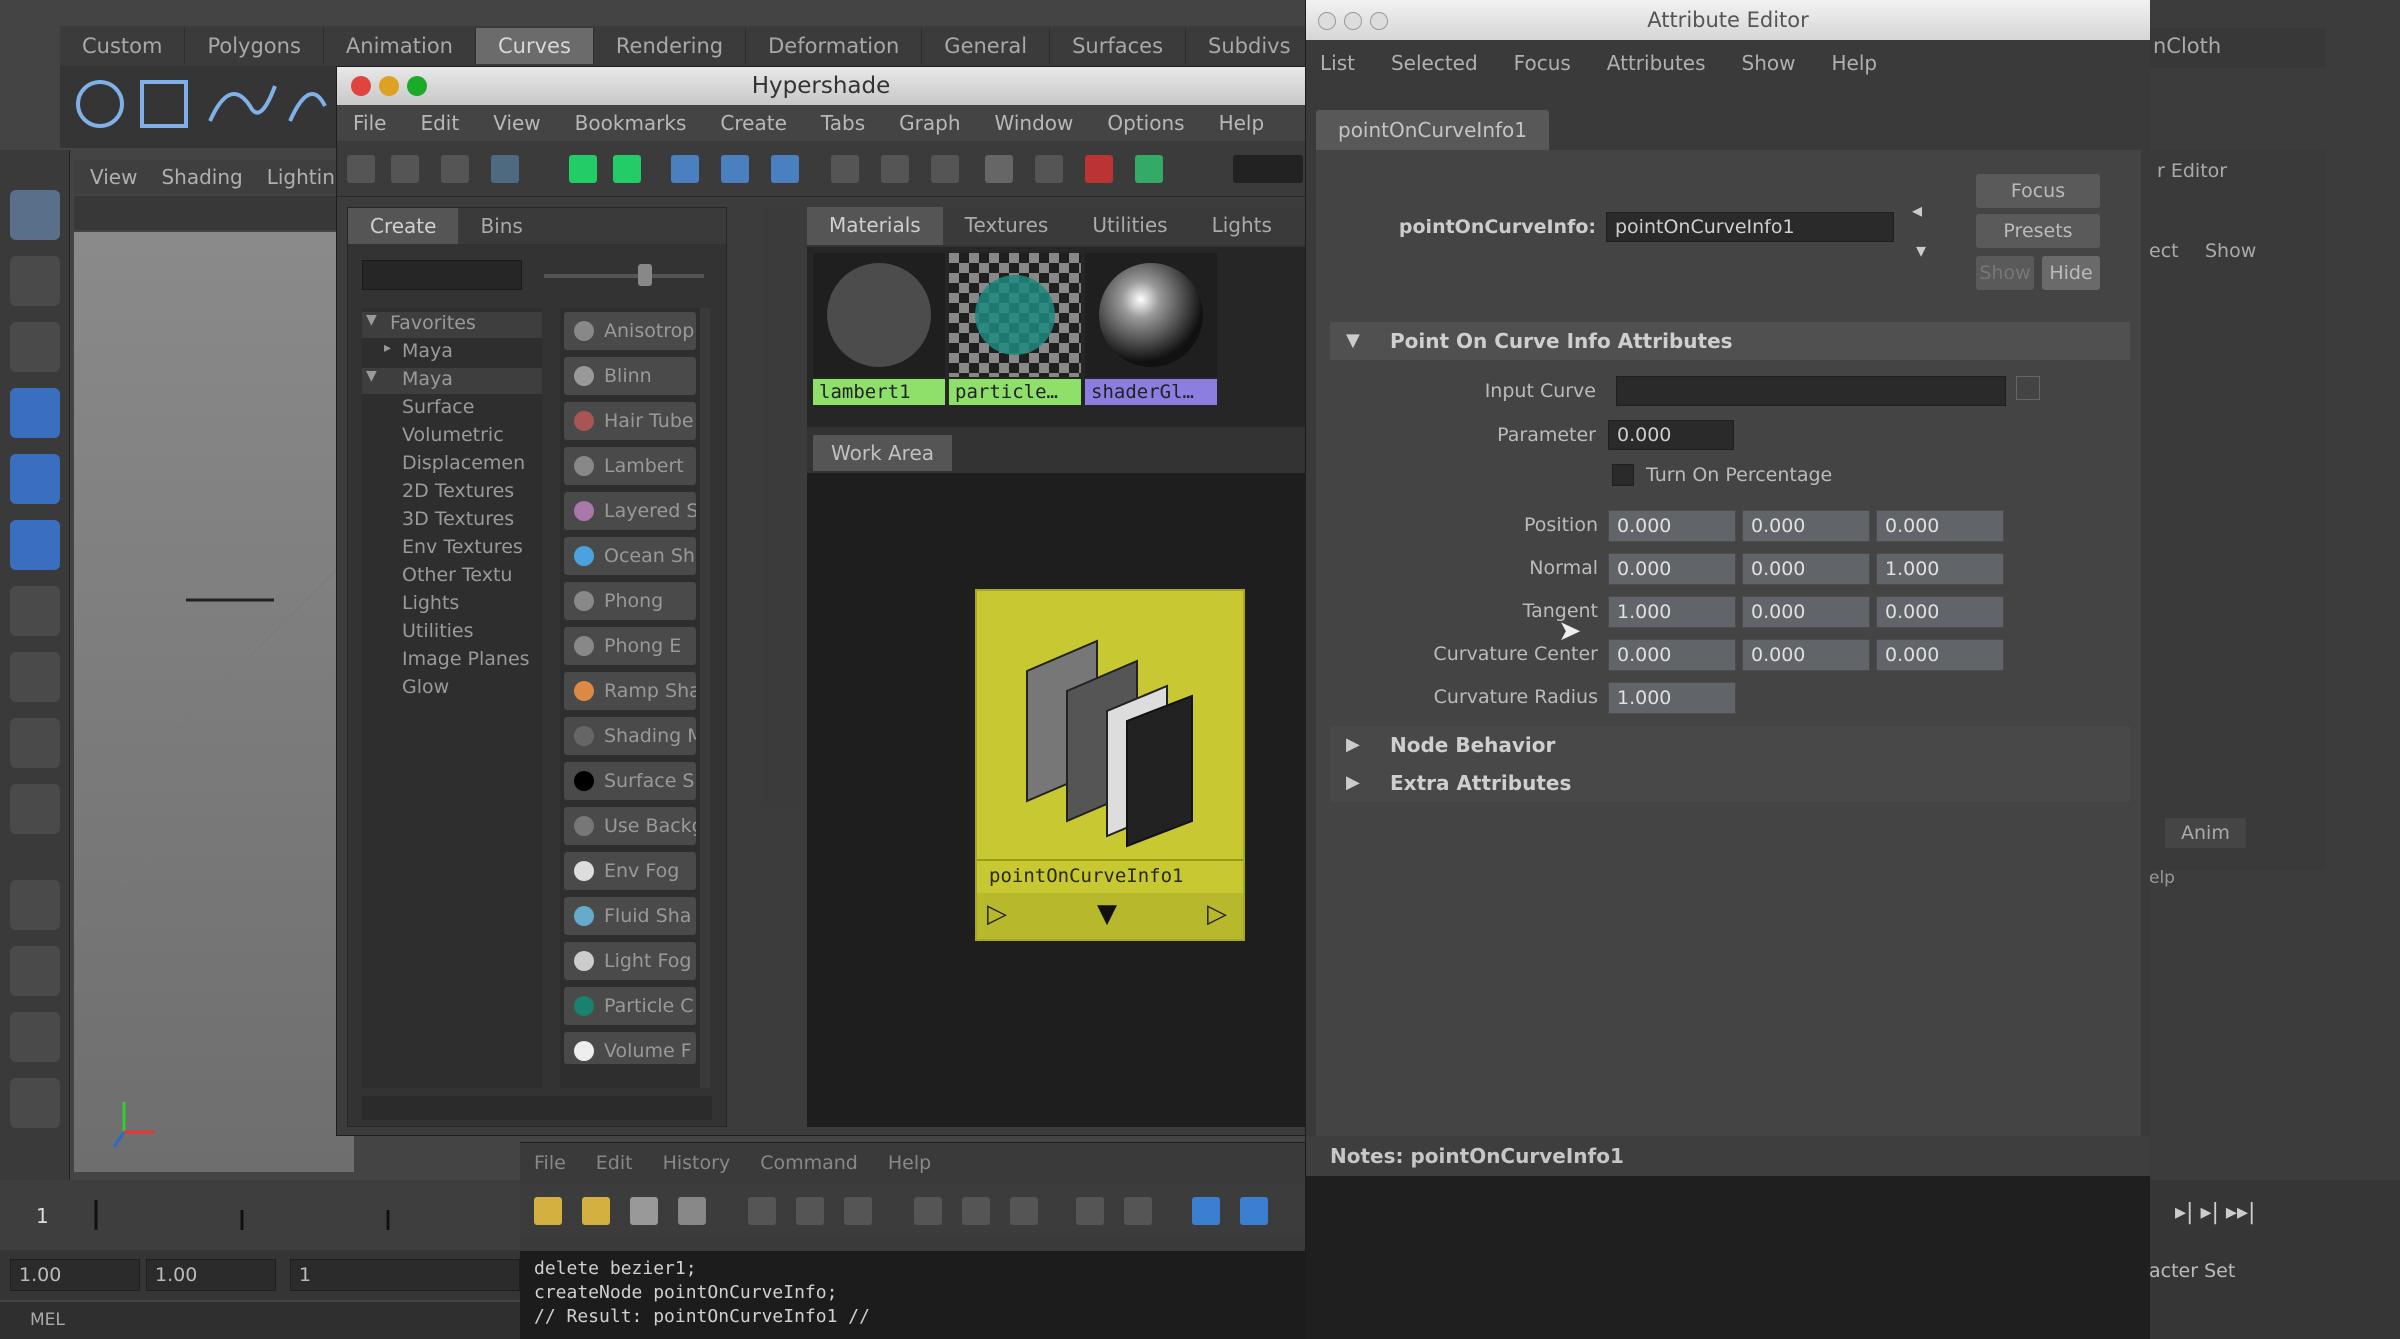  What do you see at coordinates (211, 1275) in the screenshot?
I see `range-current-input` at bounding box center [211, 1275].